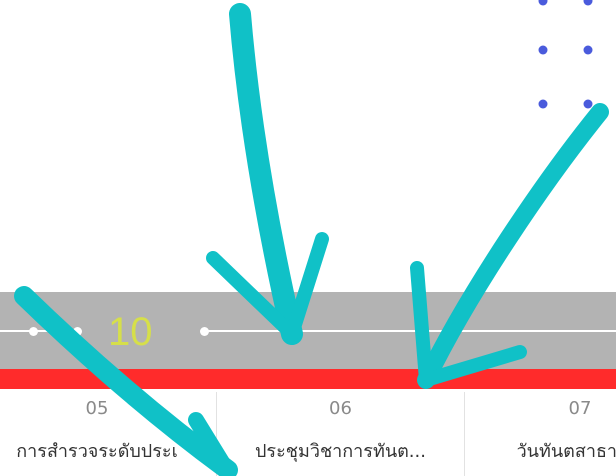  Describe the element at coordinates (410, 331) in the screenshot. I see `timeline-line` at that location.